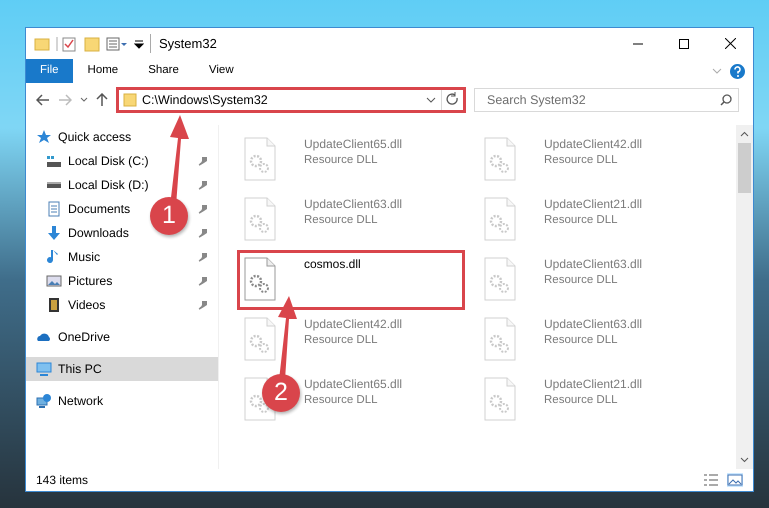 Image resolution: width=769 pixels, height=508 pixels. Describe the element at coordinates (122, 369) in the screenshot. I see `sidebar-item: This PC` at that location.